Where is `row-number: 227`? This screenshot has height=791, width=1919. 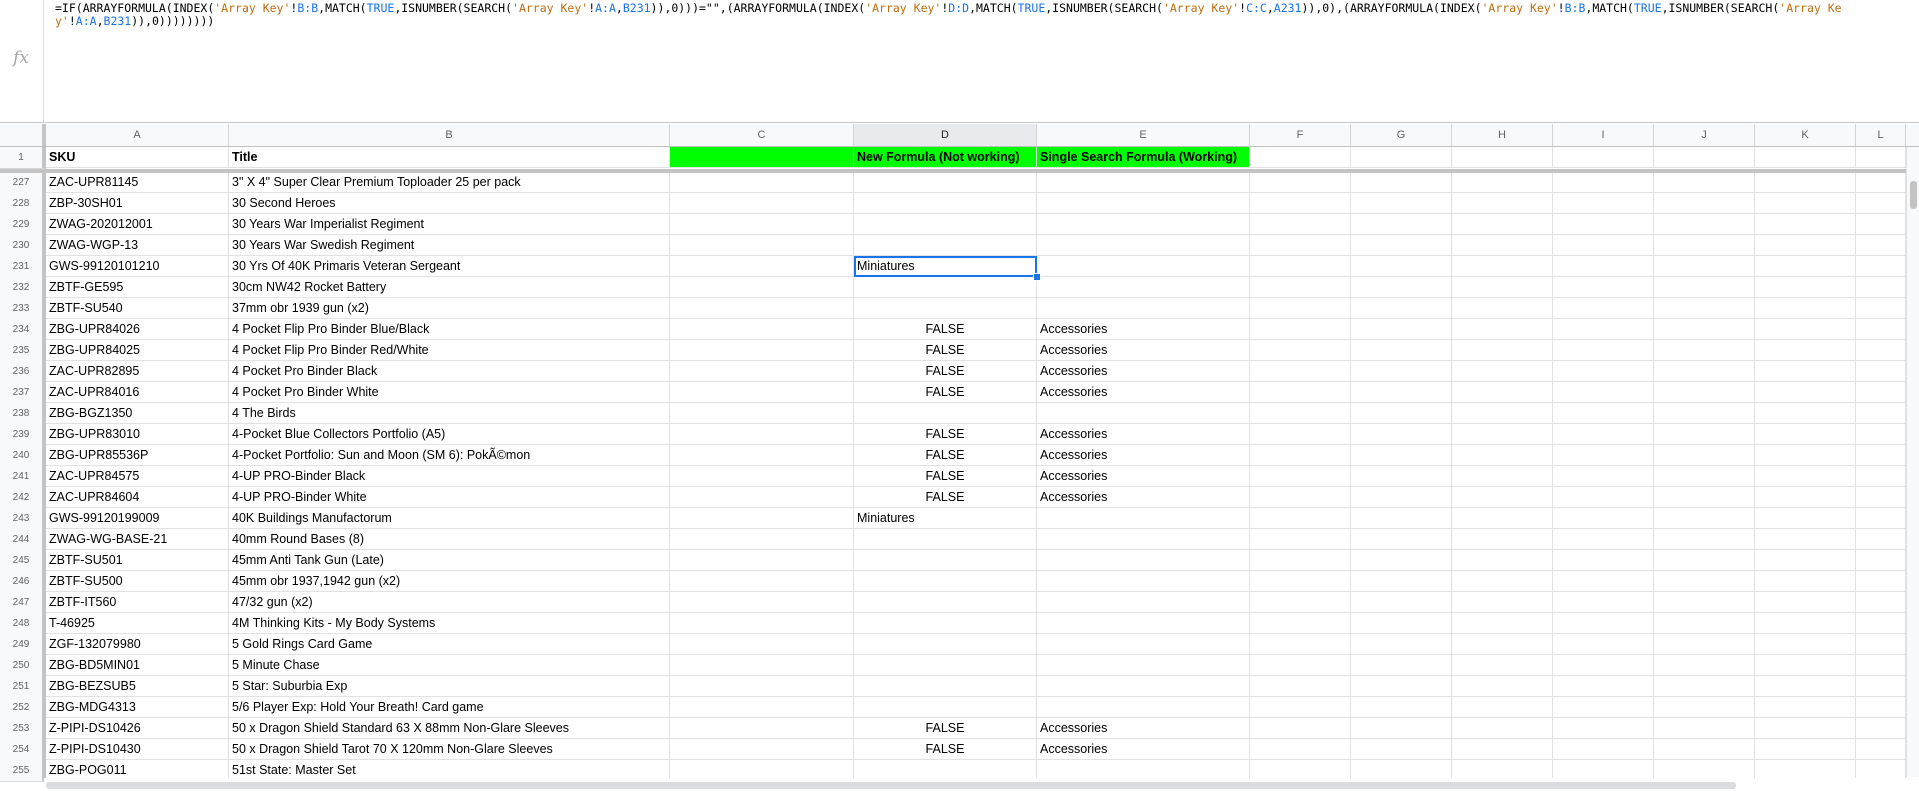
row-number: 227 is located at coordinates (23, 183).